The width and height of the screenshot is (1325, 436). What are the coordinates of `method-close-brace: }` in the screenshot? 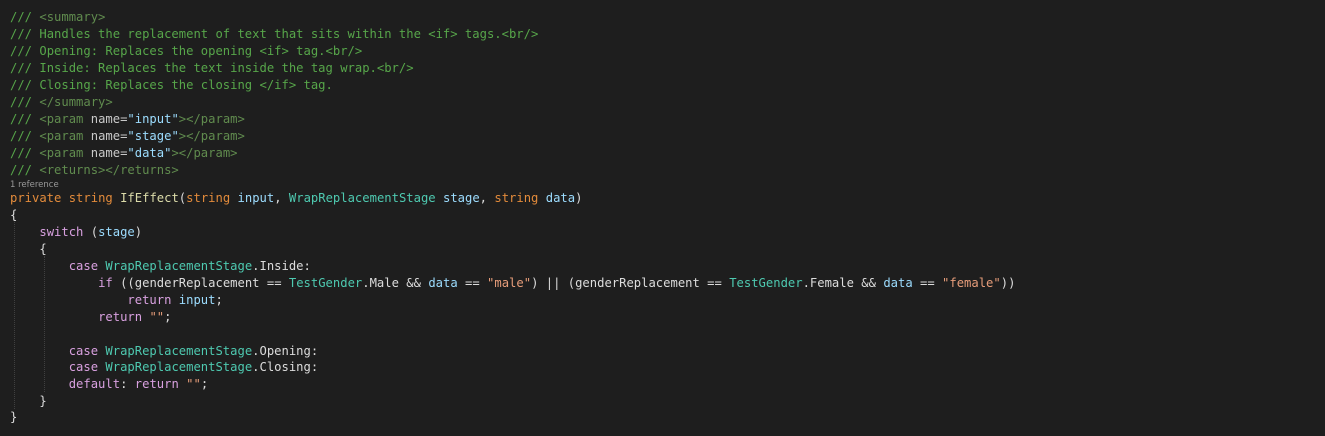 It's located at (14, 417).